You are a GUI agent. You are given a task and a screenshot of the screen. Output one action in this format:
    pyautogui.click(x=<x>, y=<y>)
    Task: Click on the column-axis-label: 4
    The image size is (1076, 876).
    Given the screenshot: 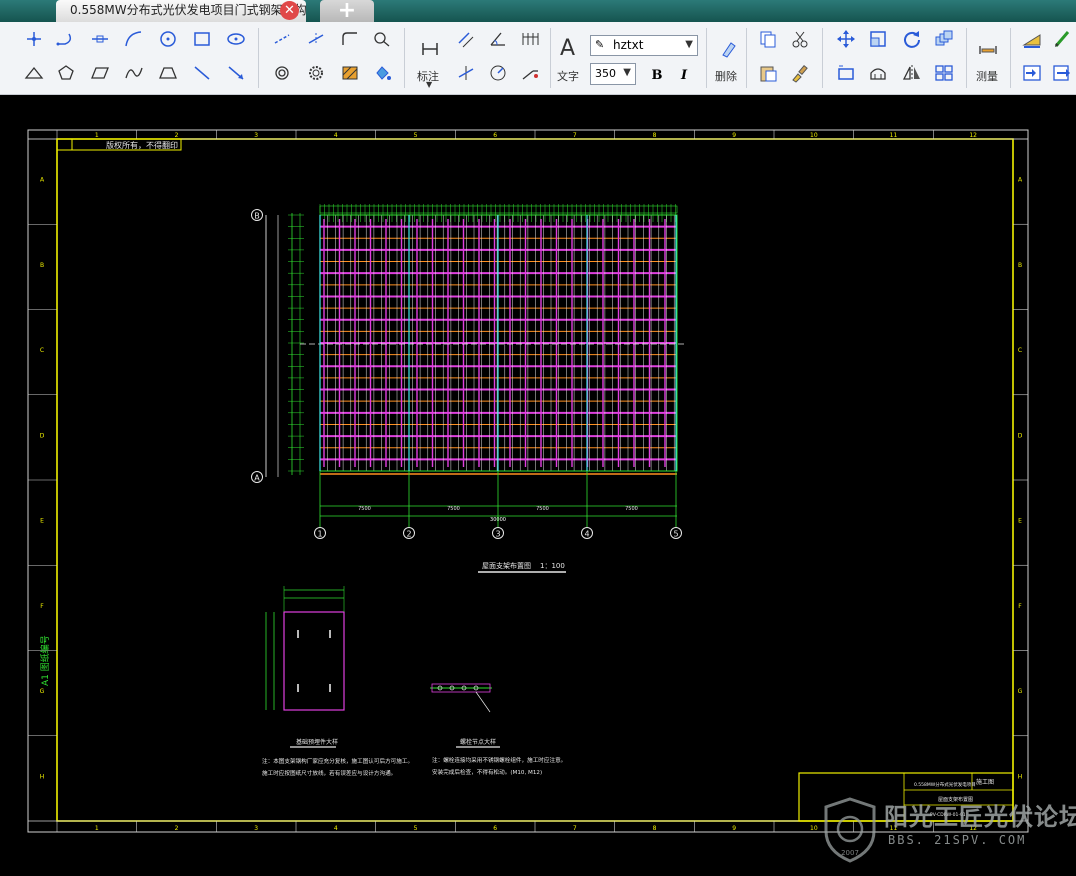 What is the action you would take?
    pyautogui.click(x=586, y=534)
    